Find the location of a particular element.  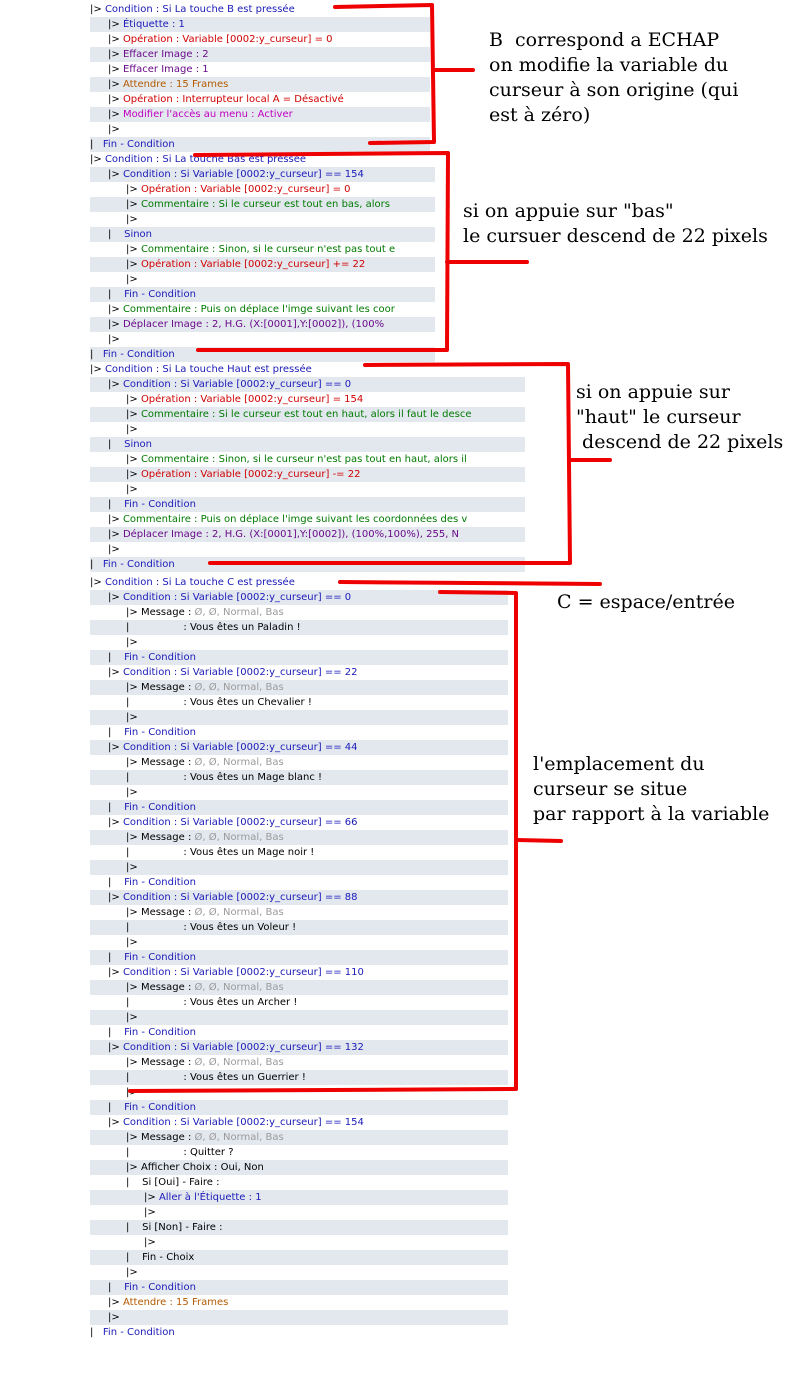

code-line: | : Vous êtes un Chevalier ! is located at coordinates (299, 702).